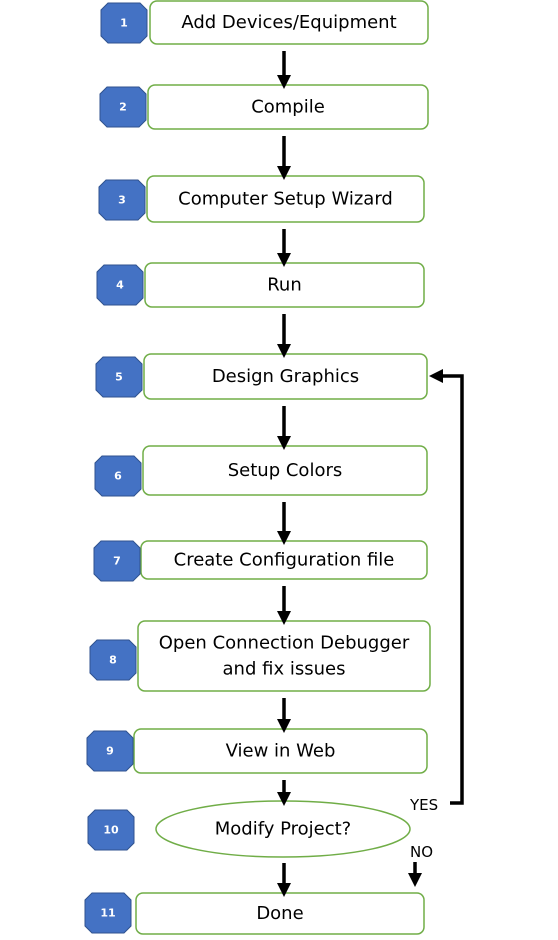 The height and width of the screenshot is (940, 558). What do you see at coordinates (288, 22) in the screenshot?
I see `step-label: Add Devices/Equipment` at bounding box center [288, 22].